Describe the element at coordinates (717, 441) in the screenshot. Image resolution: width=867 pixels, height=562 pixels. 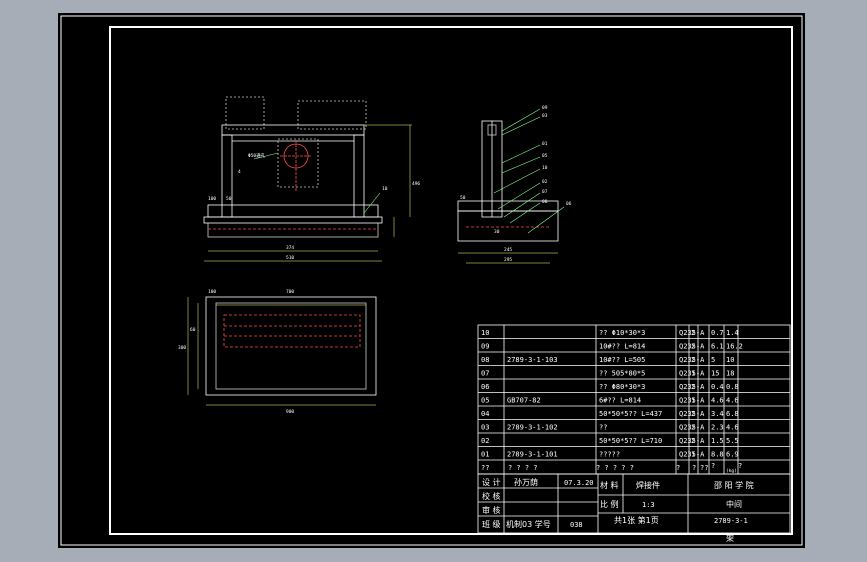
I see `bom-cell-unit: 1.5` at that location.